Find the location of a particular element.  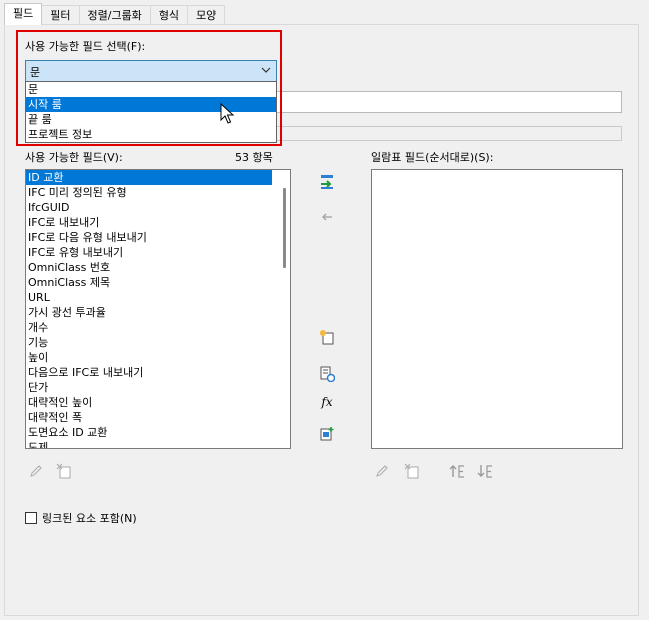

include-linked-checkbox is located at coordinates (31, 518).